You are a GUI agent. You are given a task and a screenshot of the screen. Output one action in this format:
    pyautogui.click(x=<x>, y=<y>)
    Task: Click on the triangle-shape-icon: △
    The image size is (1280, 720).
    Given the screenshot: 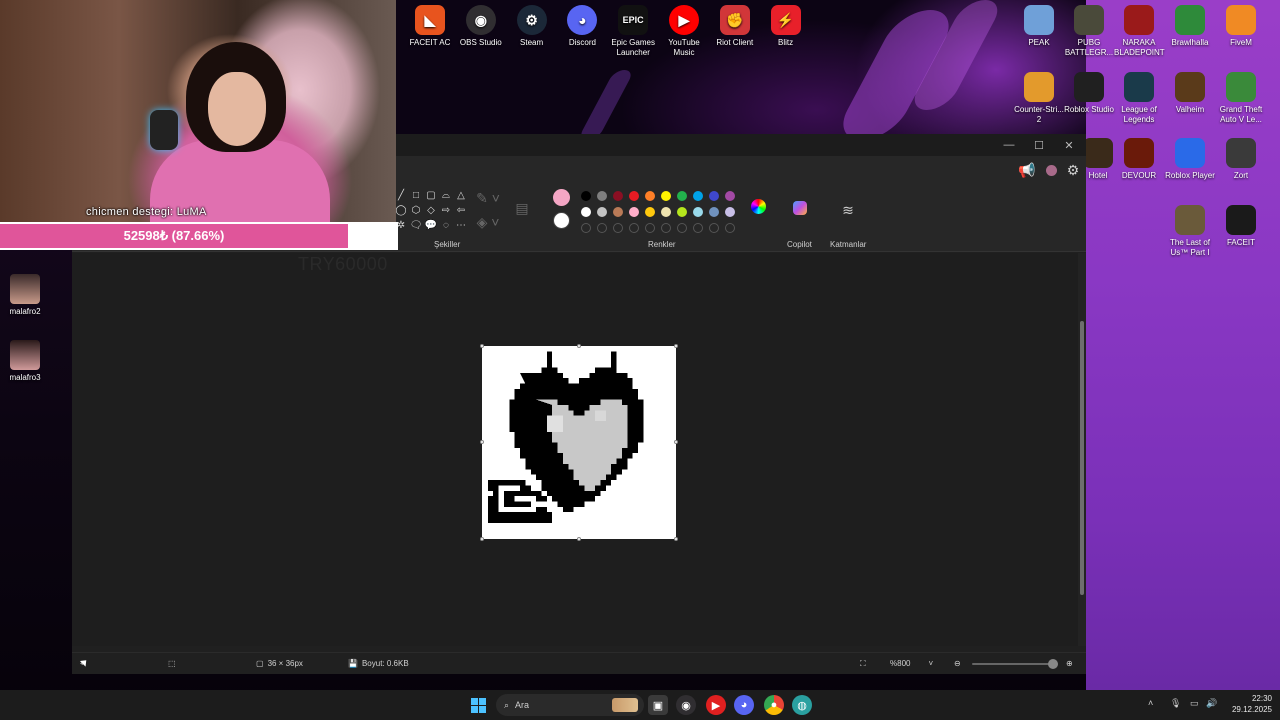 What is the action you would take?
    pyautogui.click(x=461, y=195)
    